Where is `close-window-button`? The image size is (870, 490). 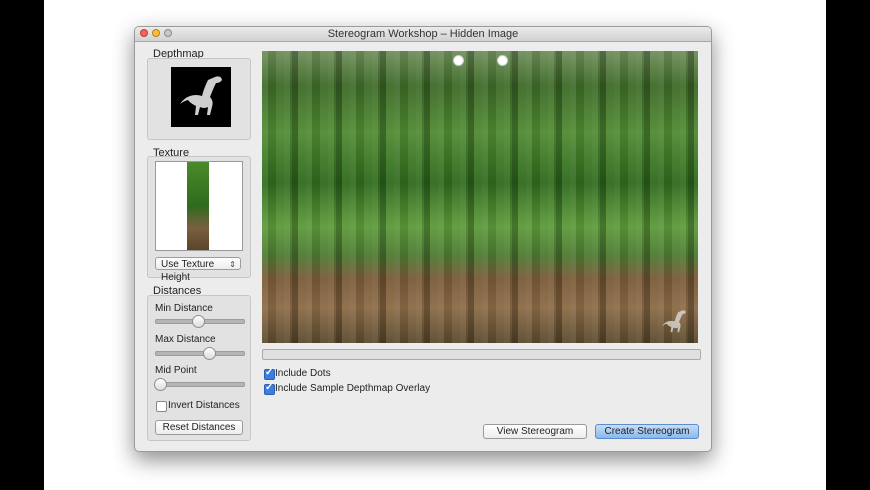 close-window-button is located at coordinates (144, 33).